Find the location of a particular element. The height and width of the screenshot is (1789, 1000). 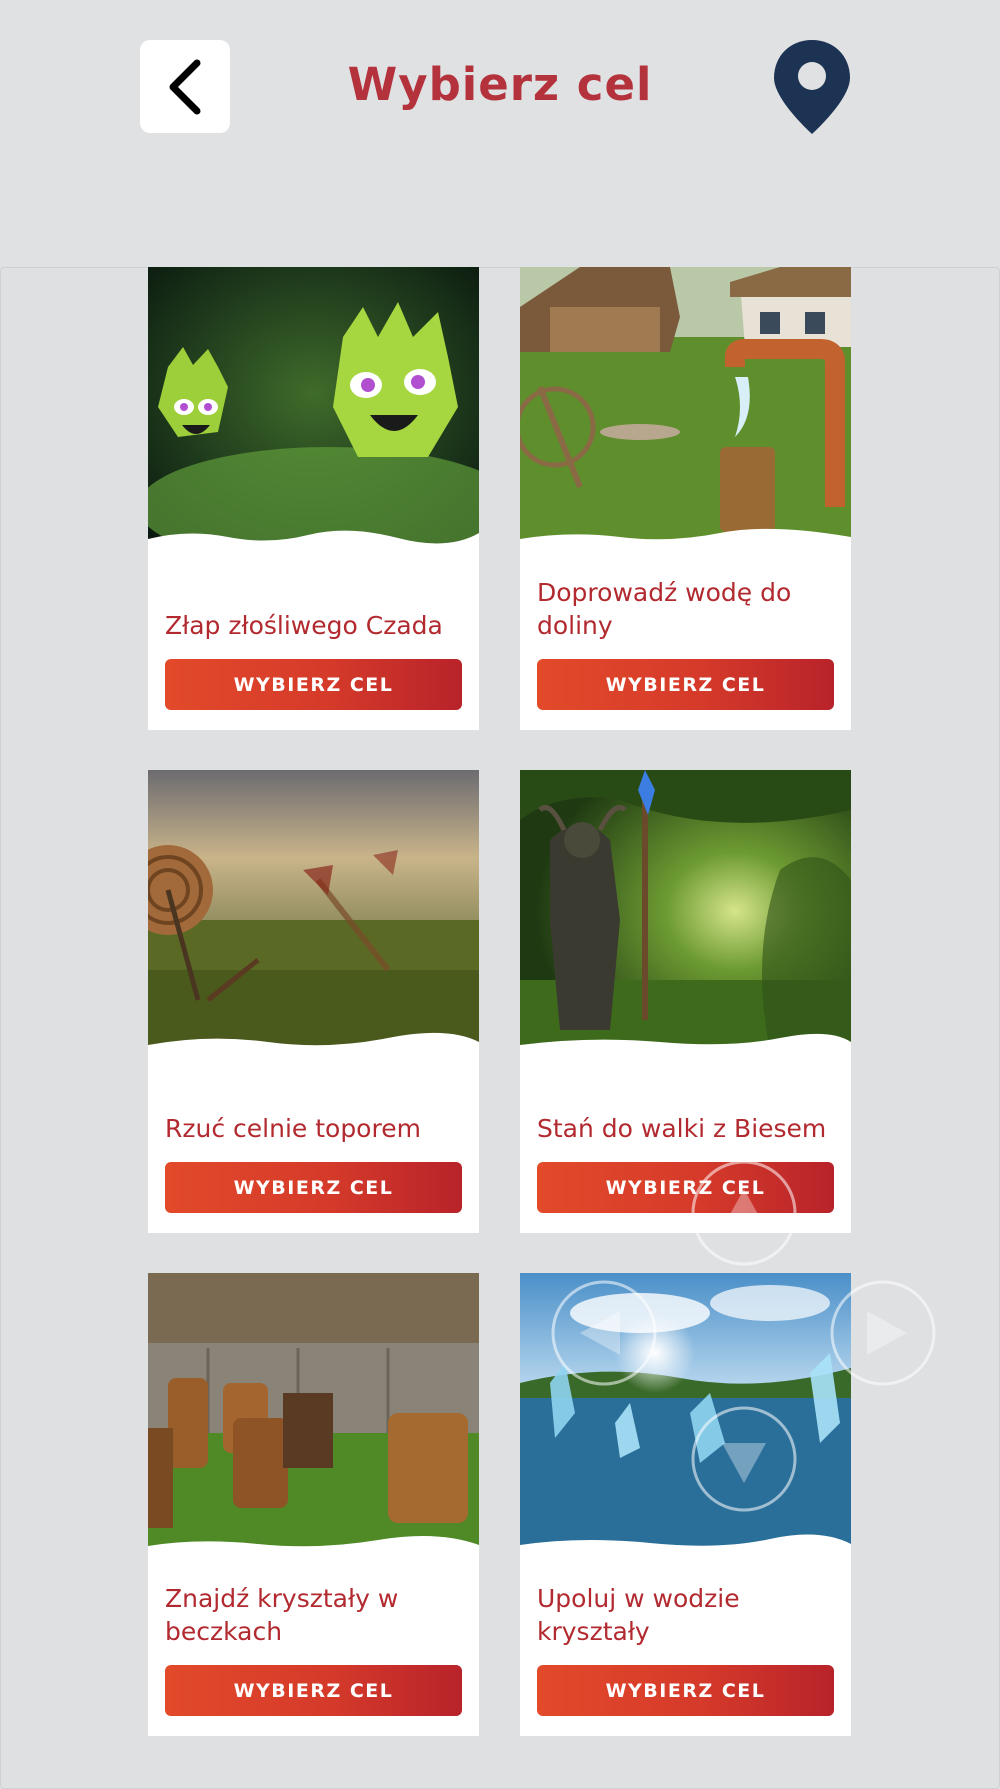

page-title: Wybierz cel is located at coordinates (500, 84).